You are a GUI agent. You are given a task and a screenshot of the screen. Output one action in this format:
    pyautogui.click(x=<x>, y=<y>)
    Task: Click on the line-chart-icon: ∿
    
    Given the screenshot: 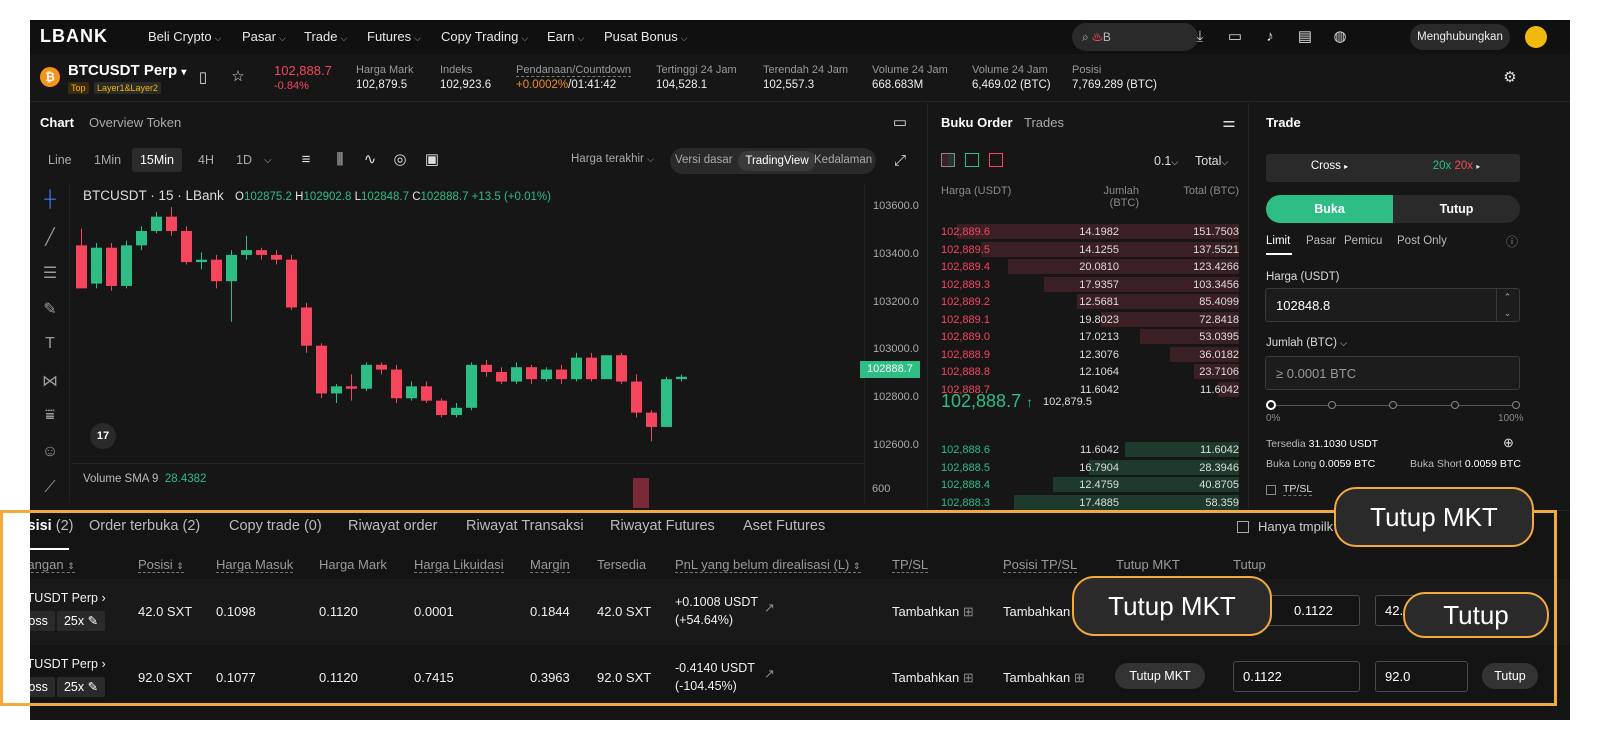 What is the action you would take?
    pyautogui.click(x=370, y=160)
    